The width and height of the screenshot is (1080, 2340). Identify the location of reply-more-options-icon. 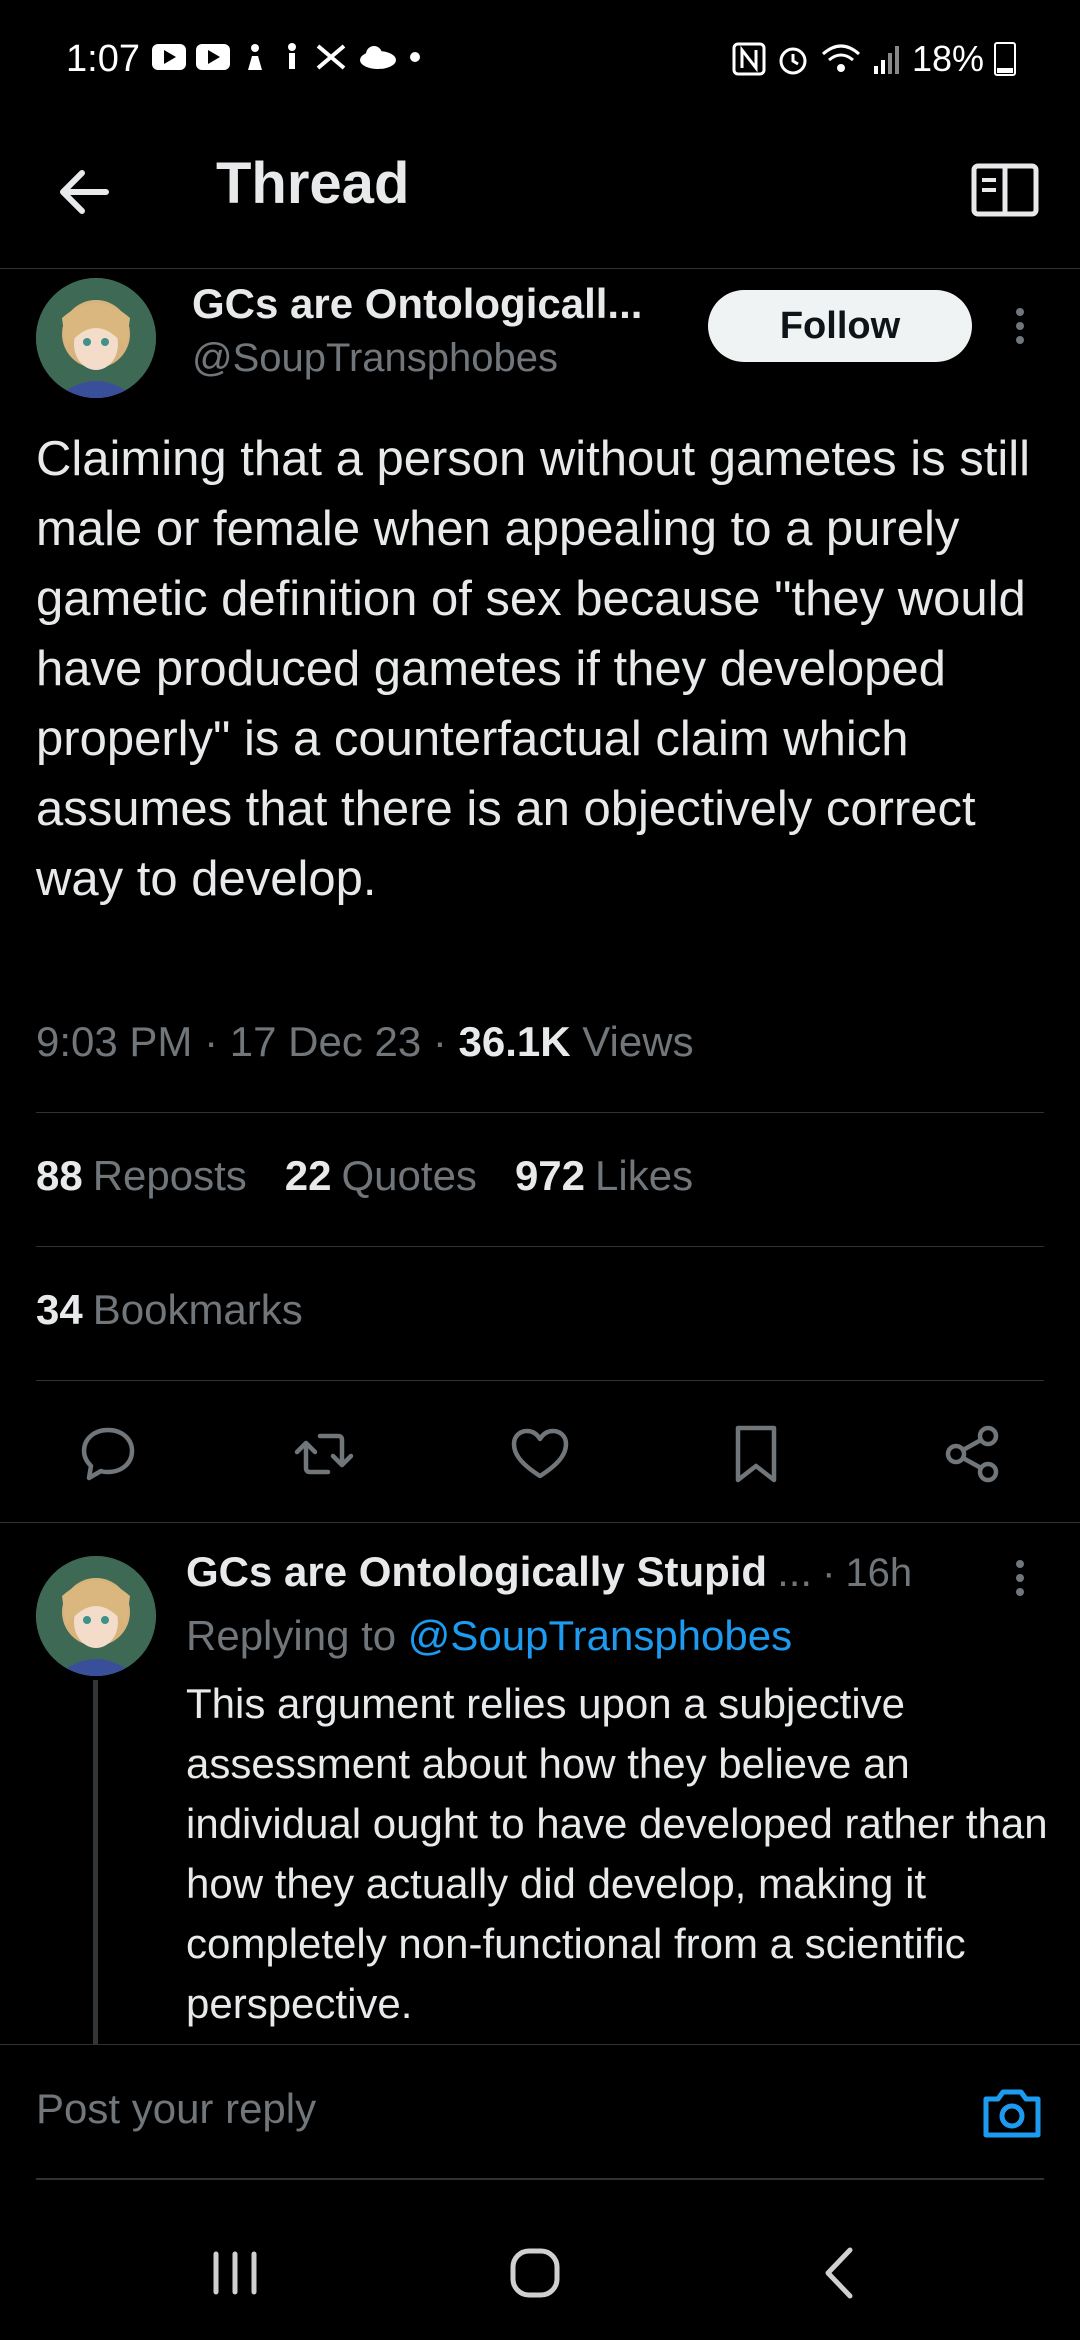
(1020, 1578).